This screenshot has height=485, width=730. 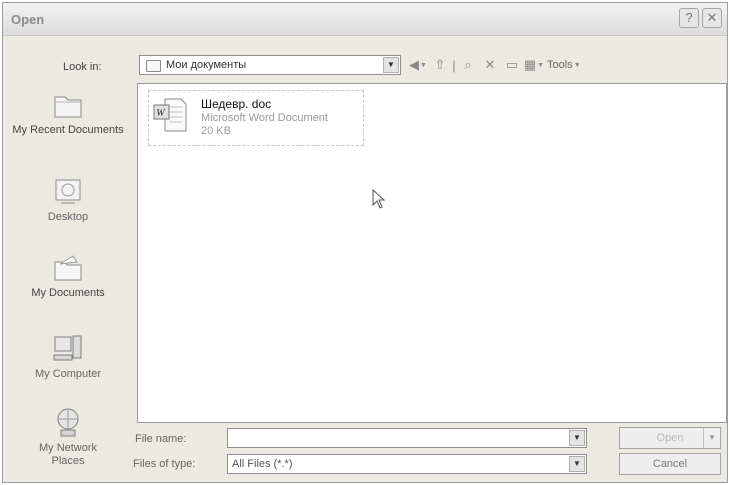 What do you see at coordinates (161, 439) in the screenshot?
I see `file-name-label: File name:` at bounding box center [161, 439].